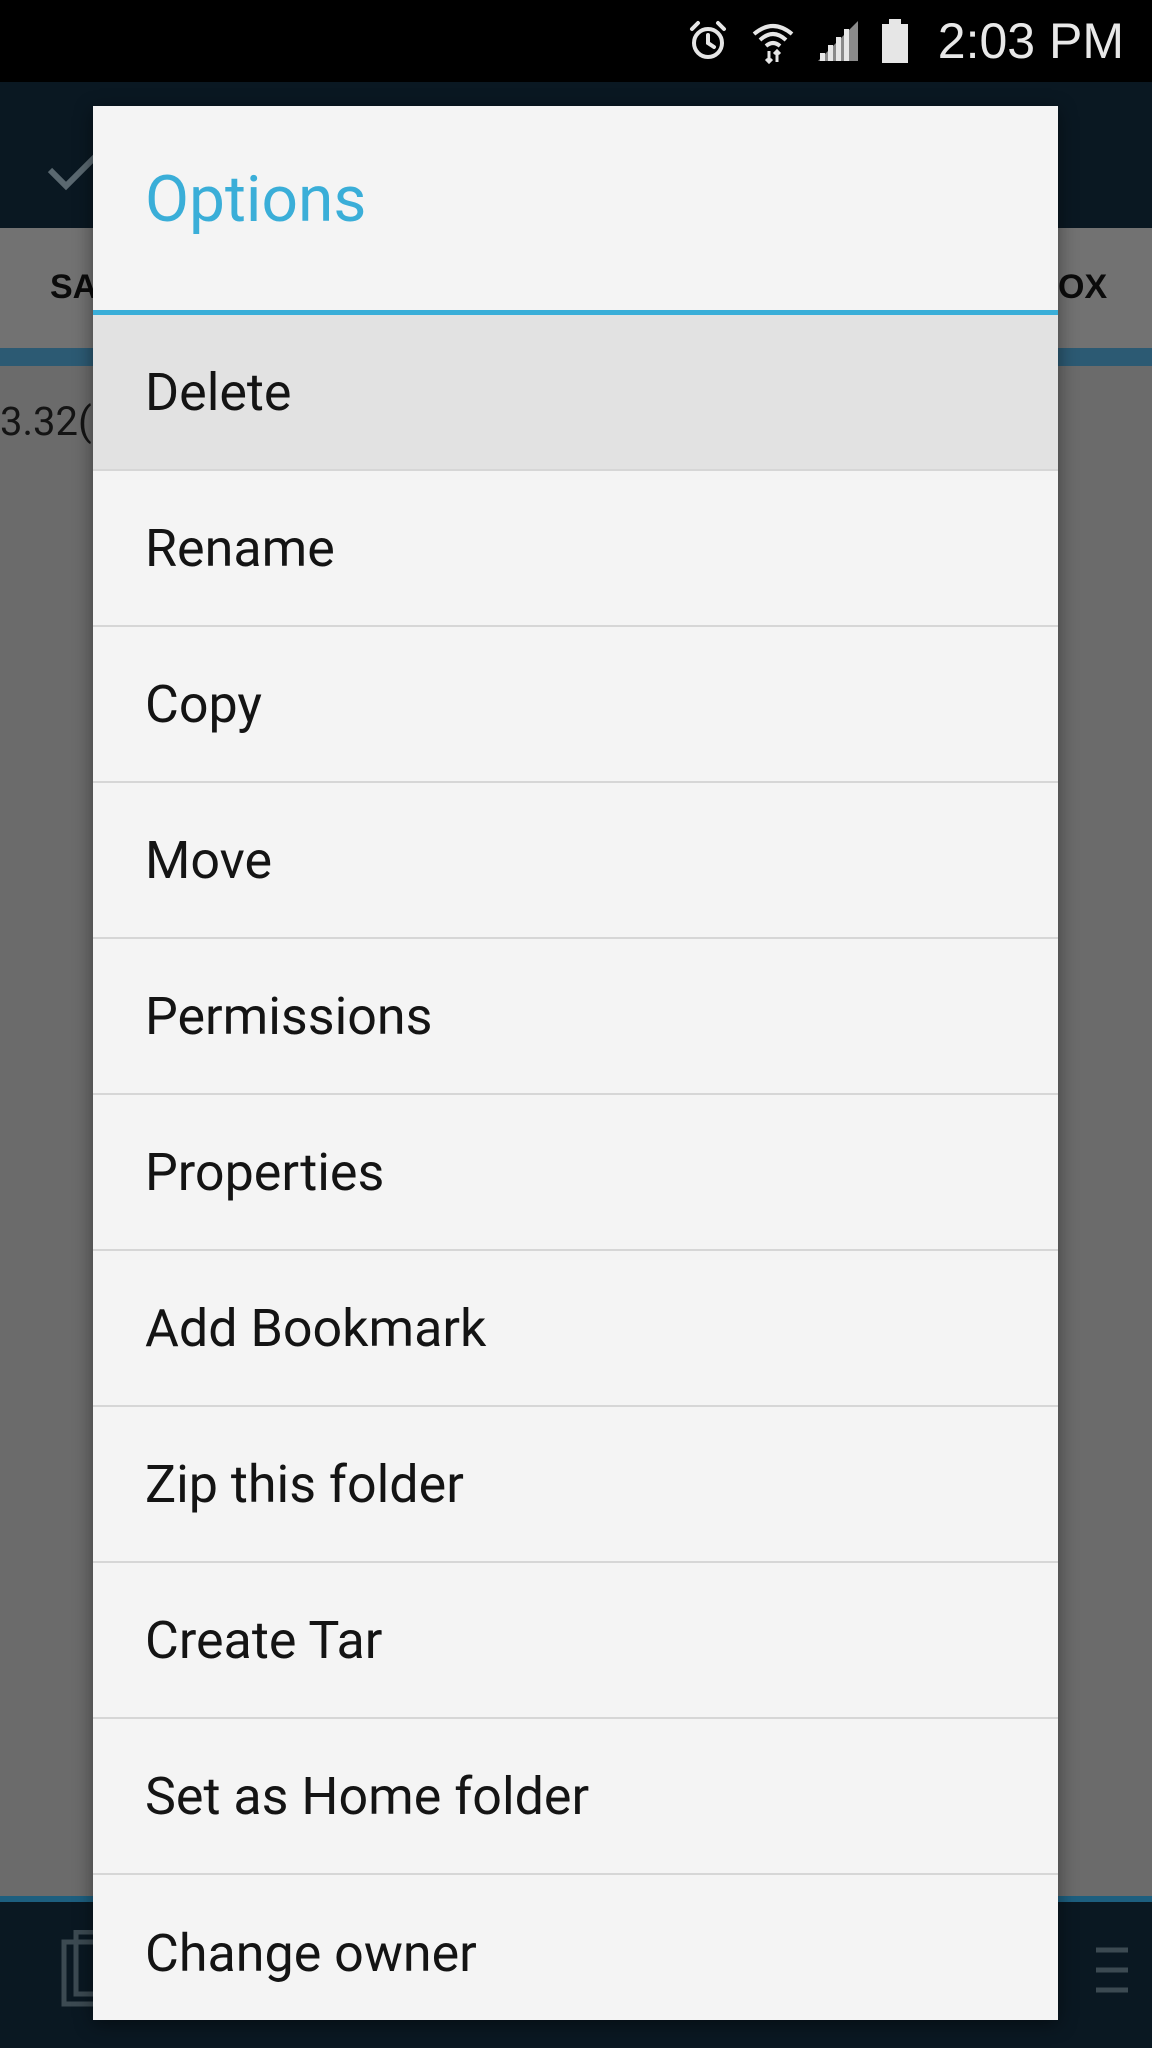 This screenshot has width=1152, height=2048. I want to click on option-delete: Delete, so click(575, 393).